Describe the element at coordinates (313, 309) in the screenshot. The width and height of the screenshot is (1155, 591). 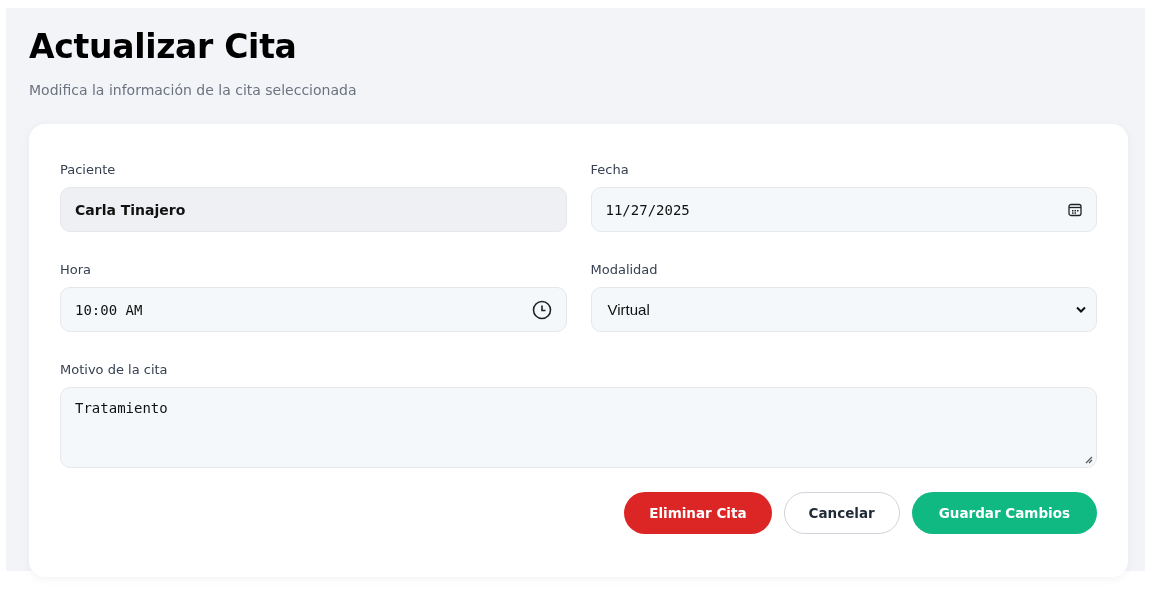
I see `time-field: 10:00 AM` at that location.